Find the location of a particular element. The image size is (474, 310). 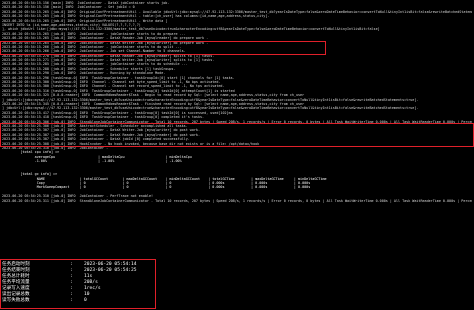

summary-label: 读写失败总数 is located at coordinates (16, 300).